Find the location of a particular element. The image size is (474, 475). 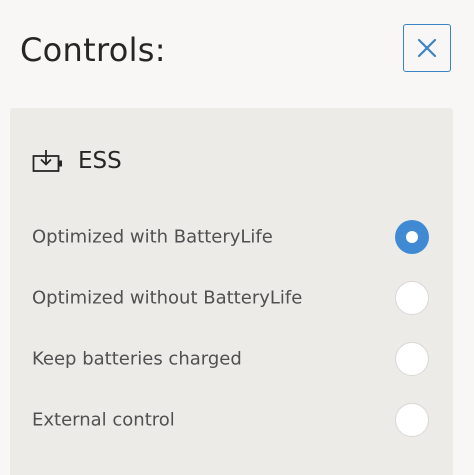

option-label: Optimized without BatteryLife is located at coordinates (167, 298).